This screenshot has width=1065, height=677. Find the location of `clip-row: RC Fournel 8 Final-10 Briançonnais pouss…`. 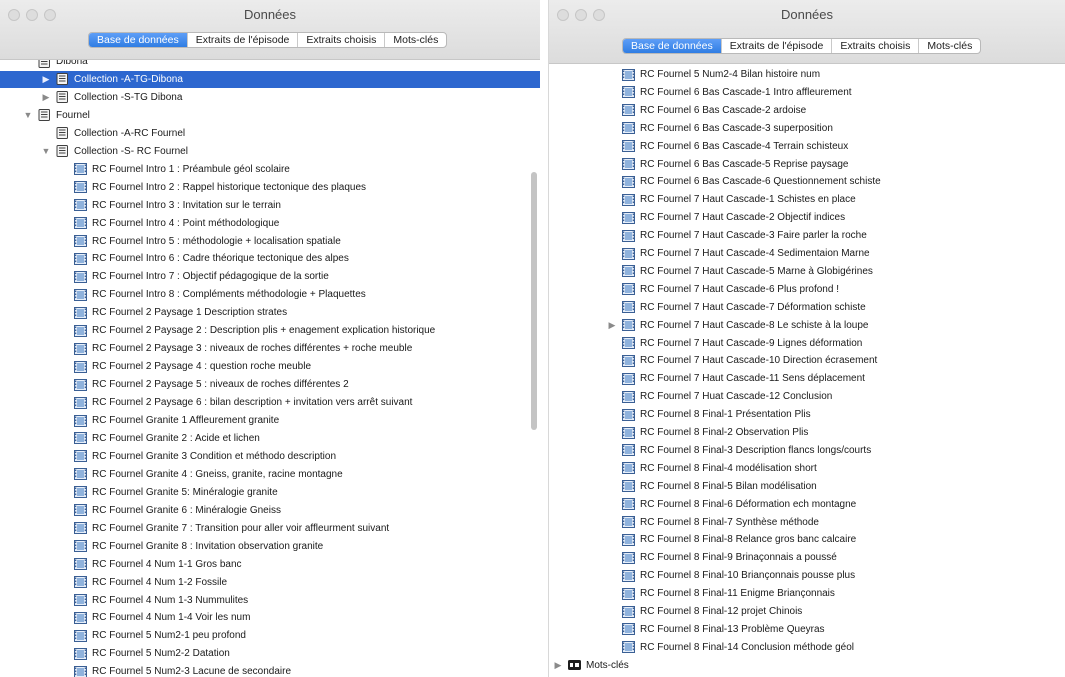

clip-row: RC Fournel 8 Final-10 Briançonnais pouss… is located at coordinates (807, 575).